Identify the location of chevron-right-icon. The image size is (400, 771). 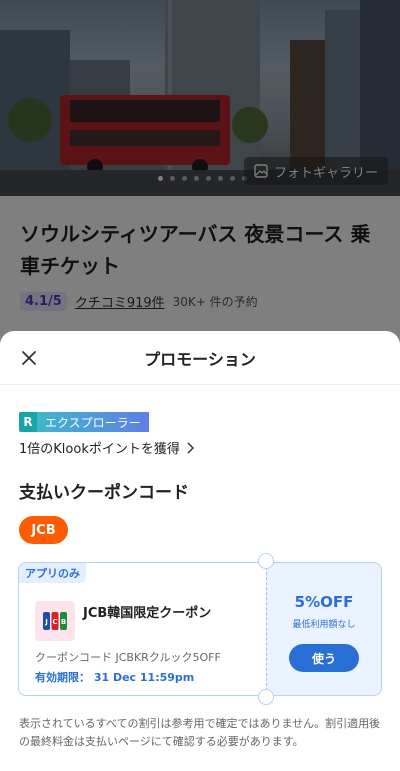
(190, 447).